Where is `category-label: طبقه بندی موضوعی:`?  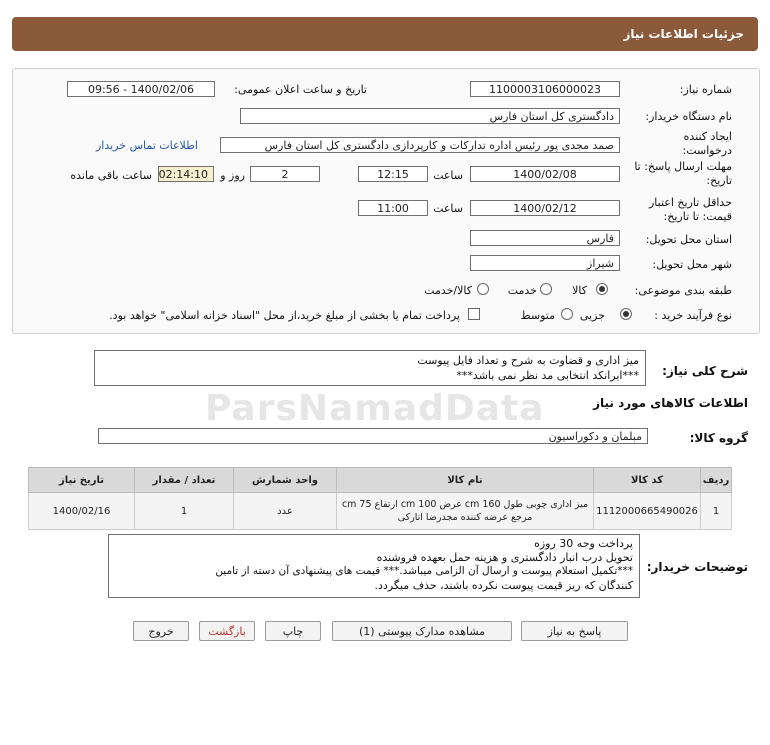
category-label: طبقه بندی موضوعی: is located at coordinates (683, 290).